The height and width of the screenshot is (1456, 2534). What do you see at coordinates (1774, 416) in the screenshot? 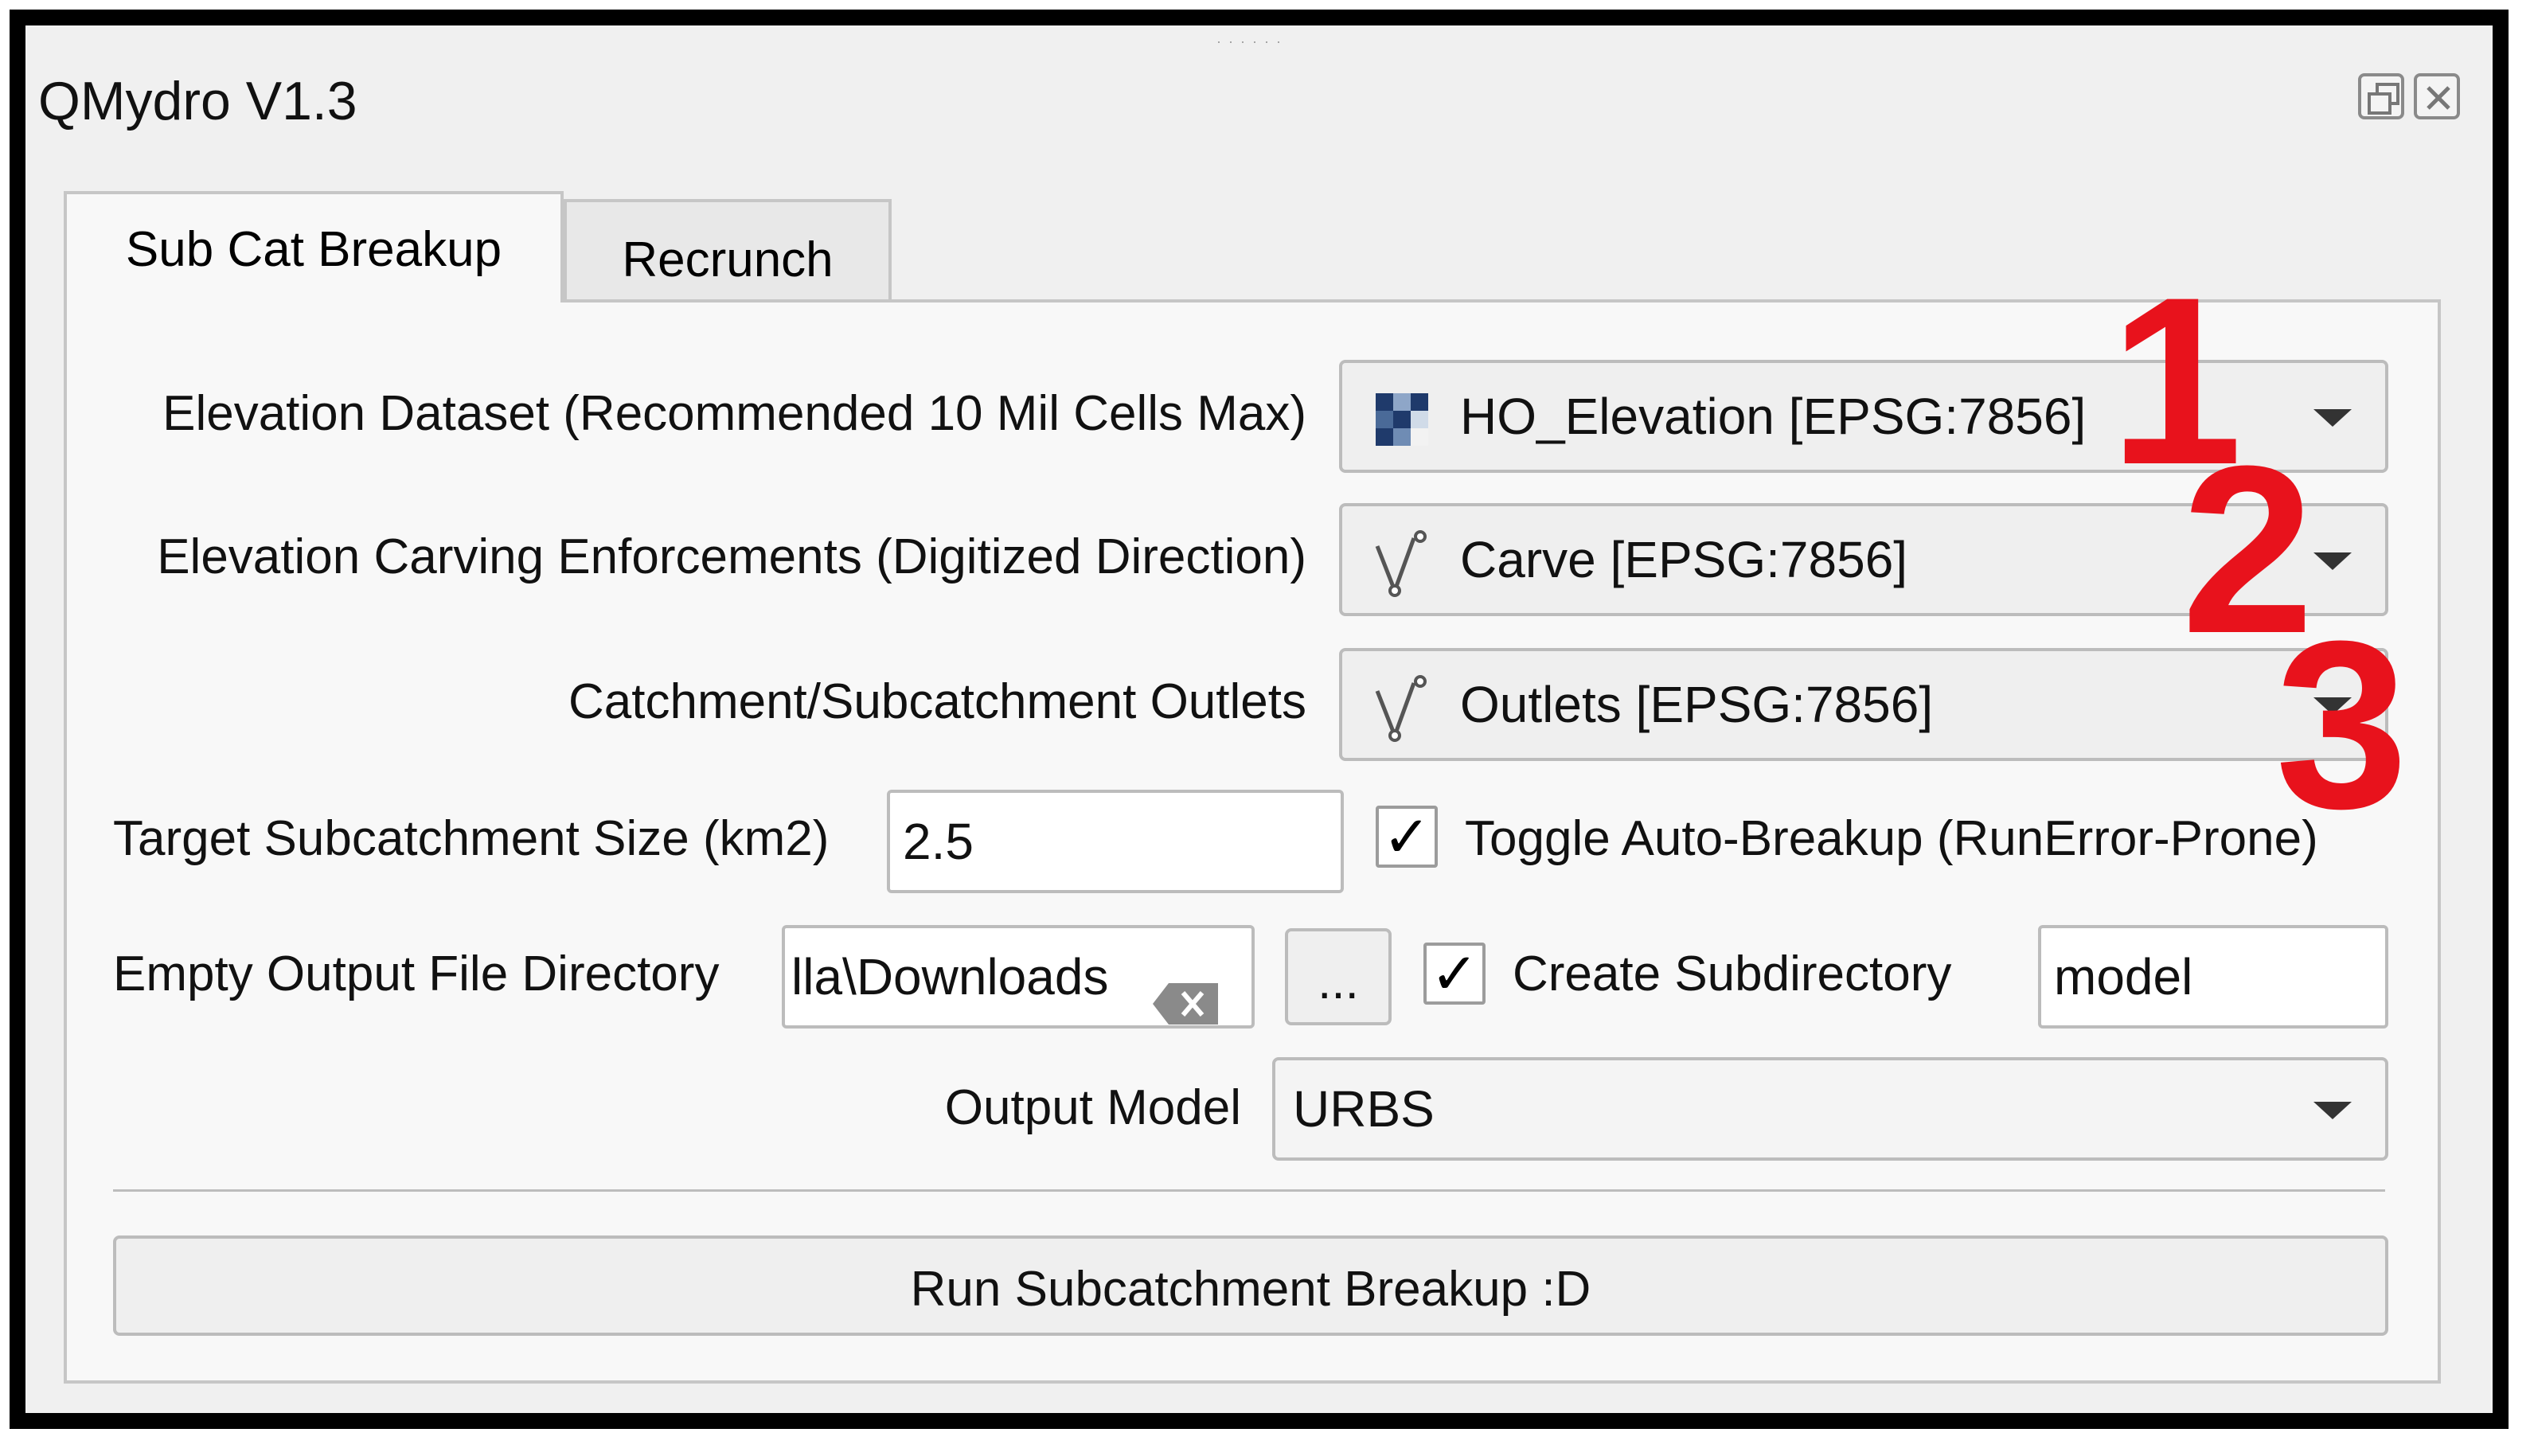
I see `elevation-dataset-value: HO_Elevation [EPSG:7856]` at bounding box center [1774, 416].